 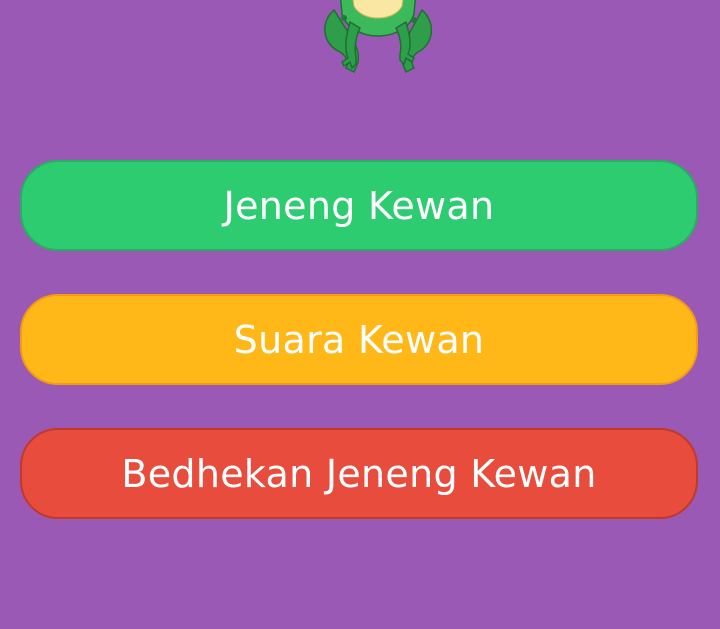 I want to click on jeneng-kewan-label: Jeneng Kewan, so click(x=359, y=205).